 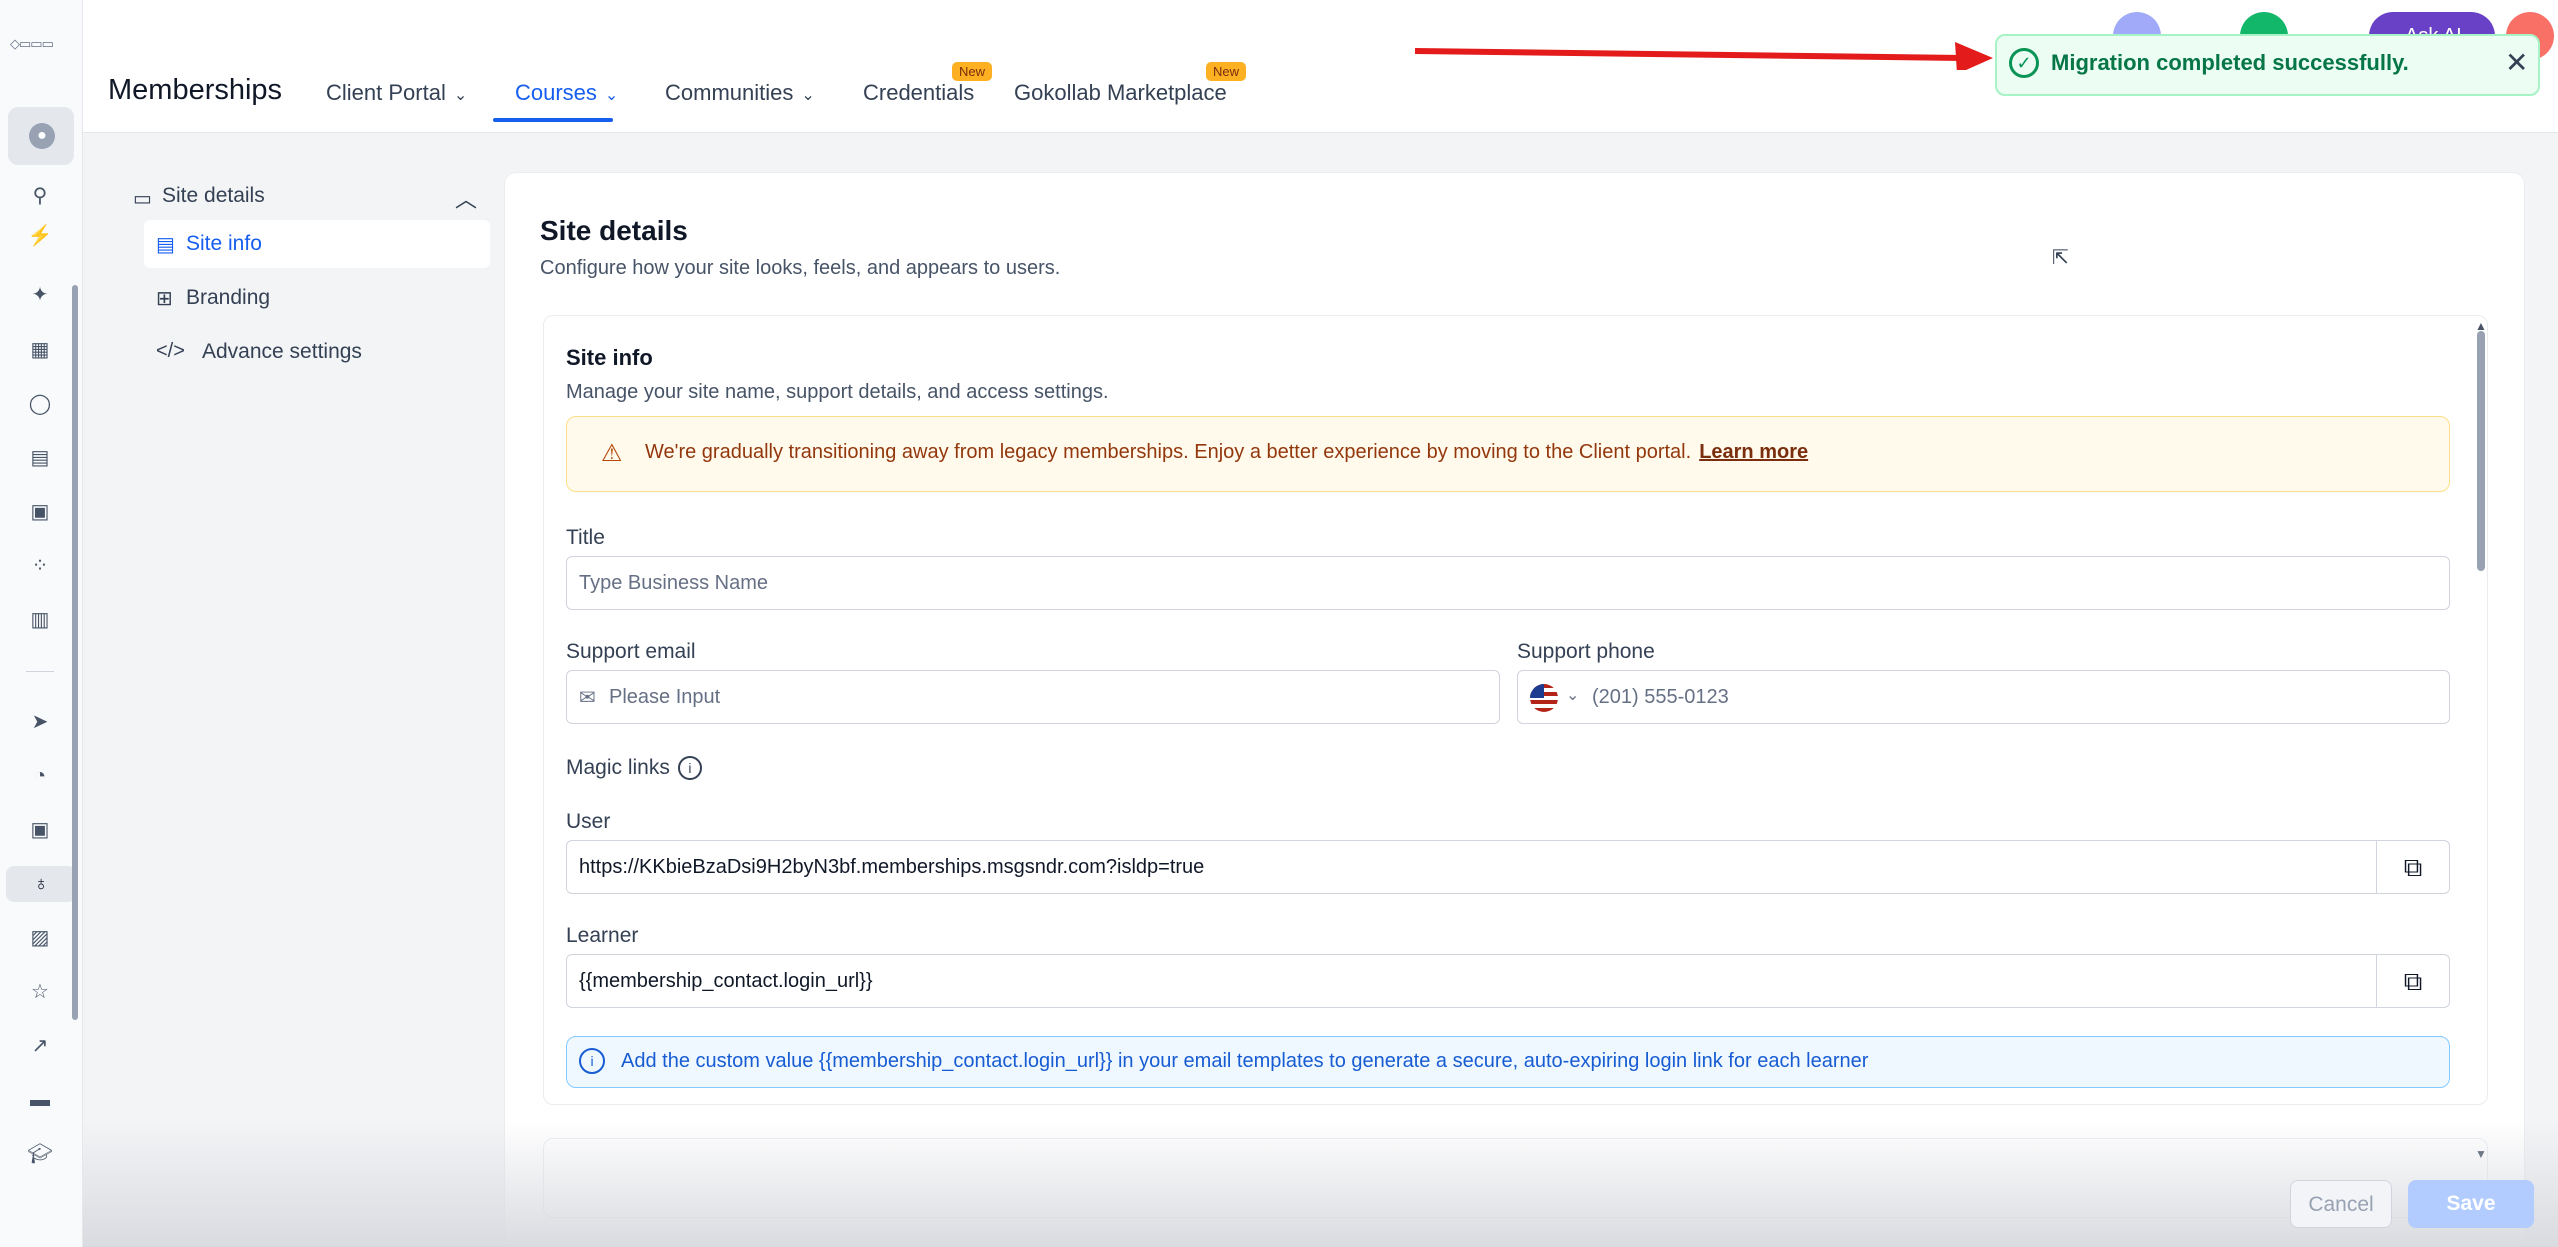 I want to click on user-icon: ●, so click(x=42, y=136).